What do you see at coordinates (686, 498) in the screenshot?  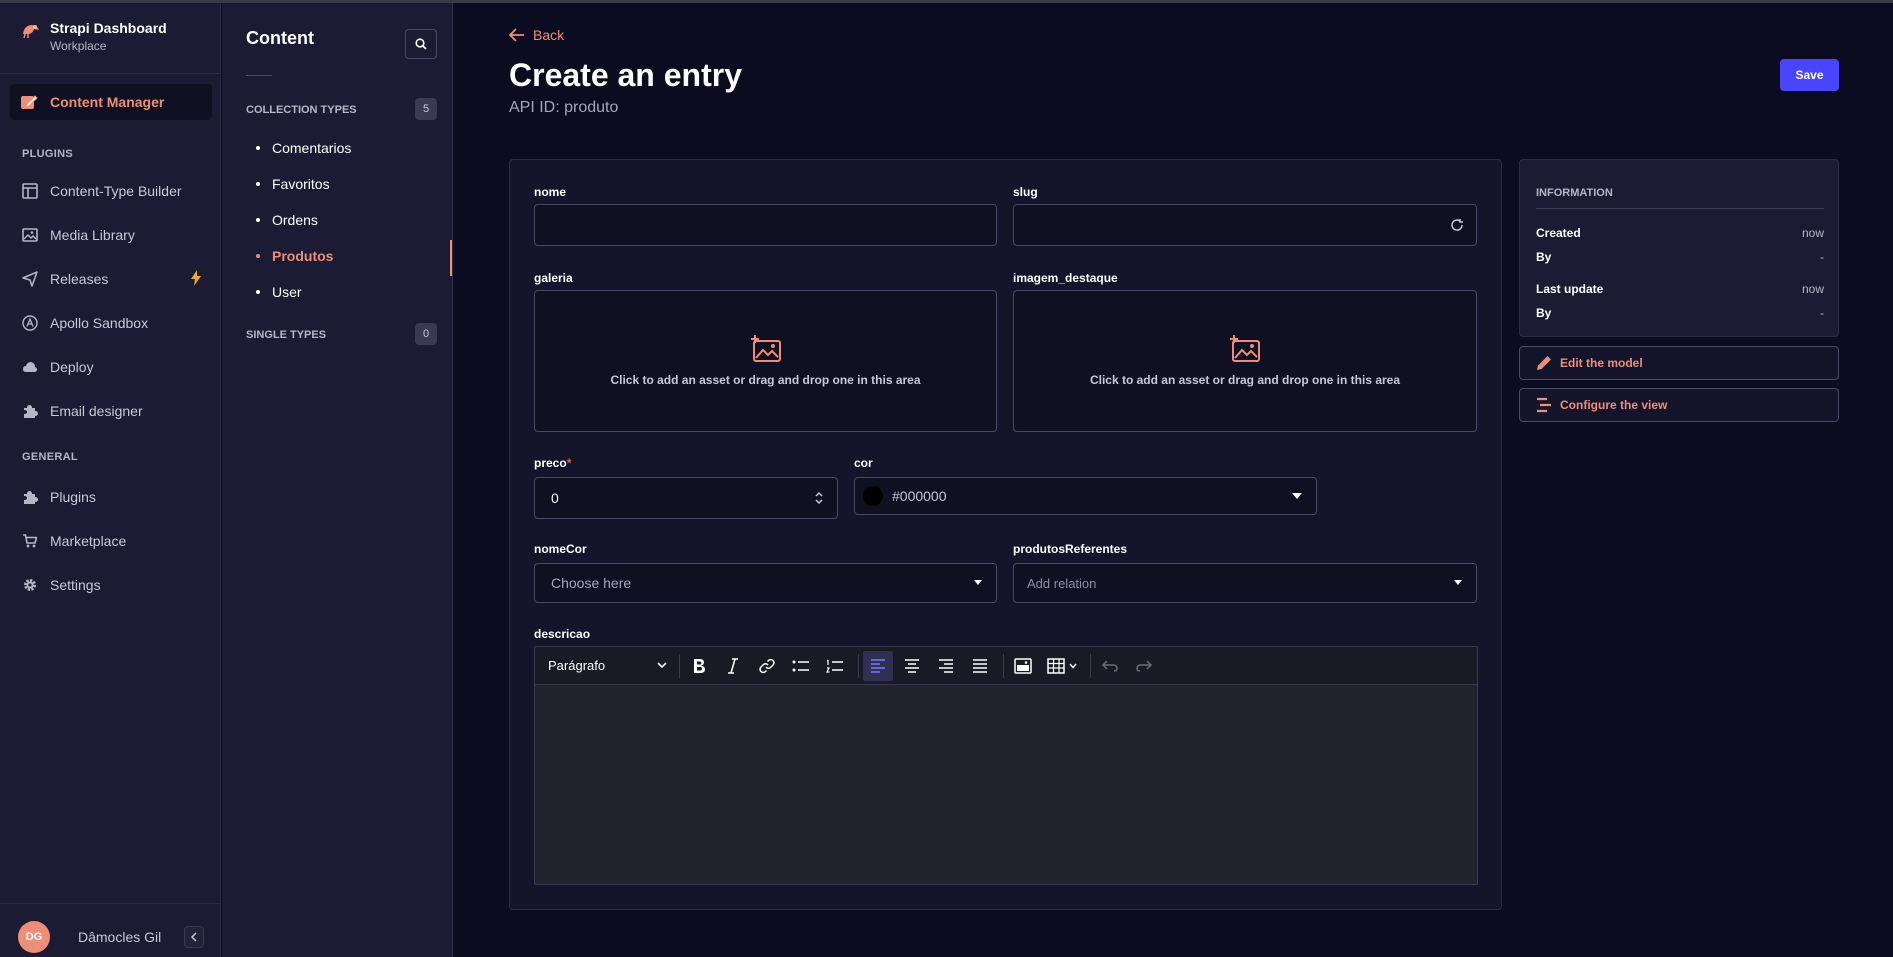 I see `preco-number-input: 0` at bounding box center [686, 498].